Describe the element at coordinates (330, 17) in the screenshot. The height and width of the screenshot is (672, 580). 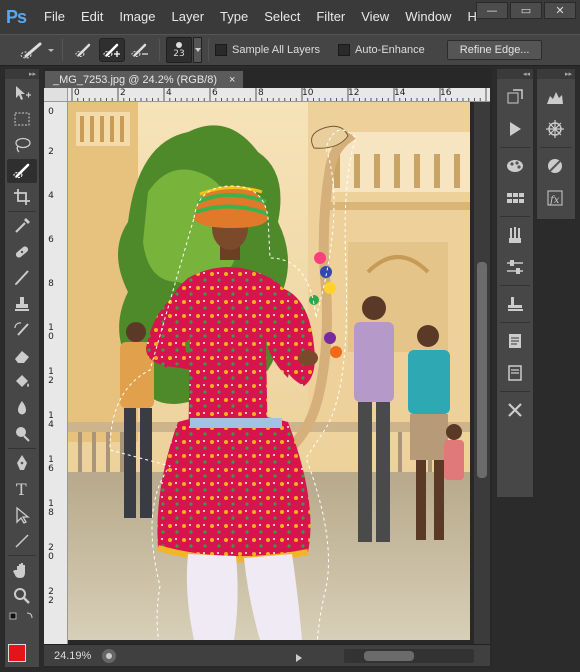
I see `menu-filter: Filter` at that location.